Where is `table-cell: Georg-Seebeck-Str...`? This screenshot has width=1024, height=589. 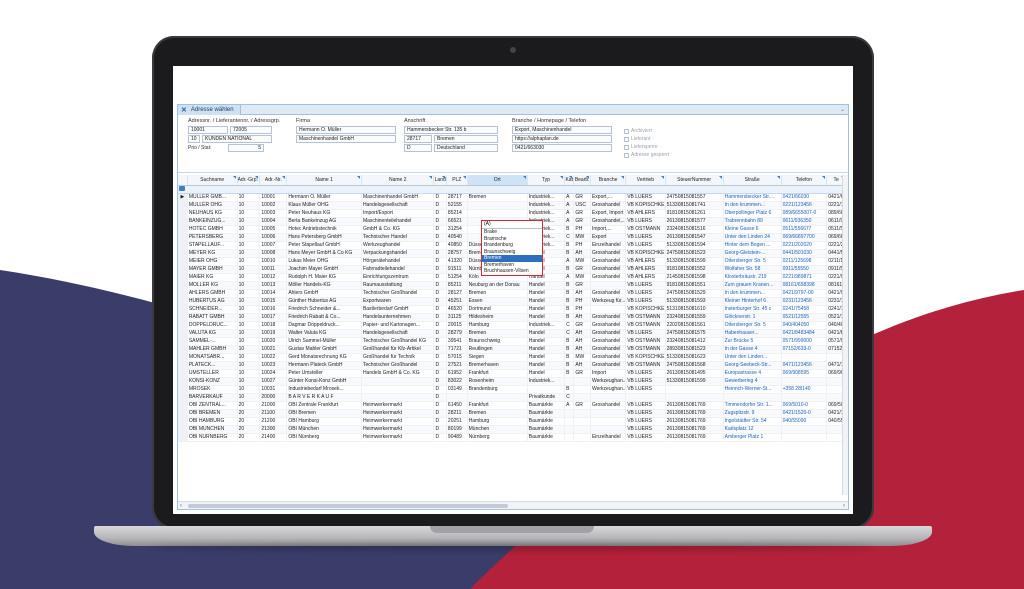 table-cell: Georg-Seebeck-Str... is located at coordinates (752, 365).